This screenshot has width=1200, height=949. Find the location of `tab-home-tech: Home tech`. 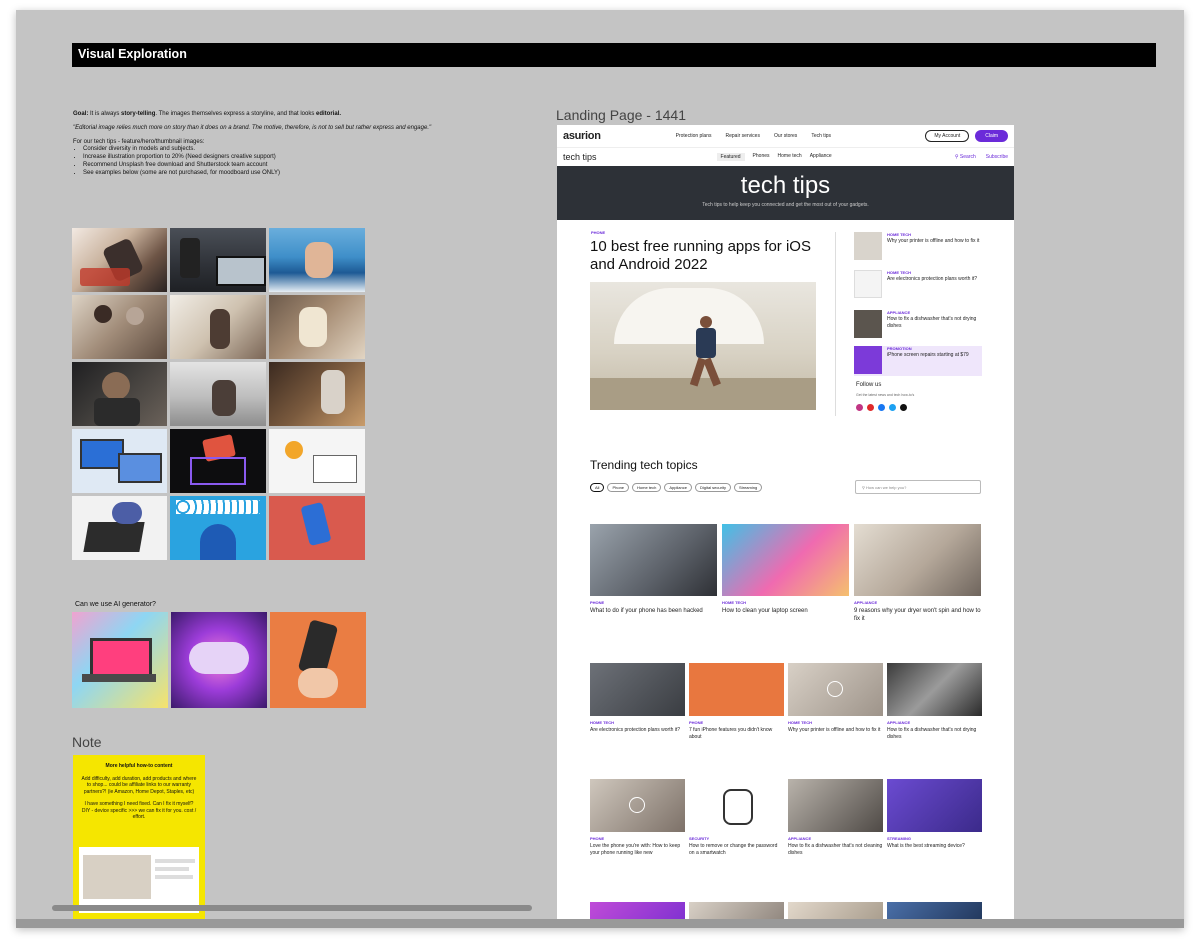

tab-home-tech: Home tech is located at coordinates (790, 157).